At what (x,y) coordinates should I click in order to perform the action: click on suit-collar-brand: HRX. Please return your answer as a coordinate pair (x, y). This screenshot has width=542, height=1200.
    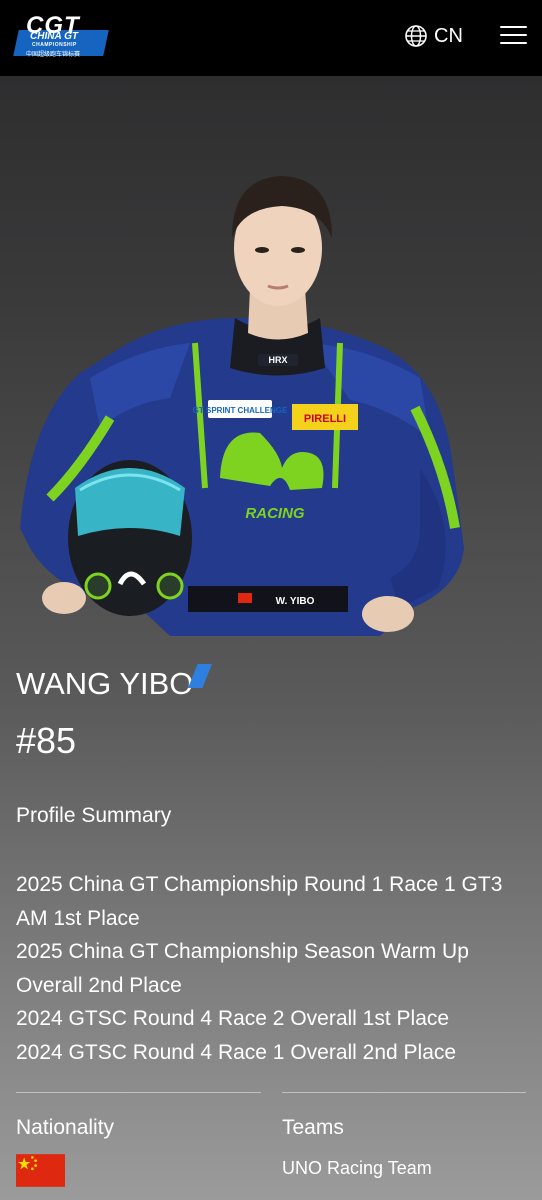
    Looking at the image, I should click on (277, 360).